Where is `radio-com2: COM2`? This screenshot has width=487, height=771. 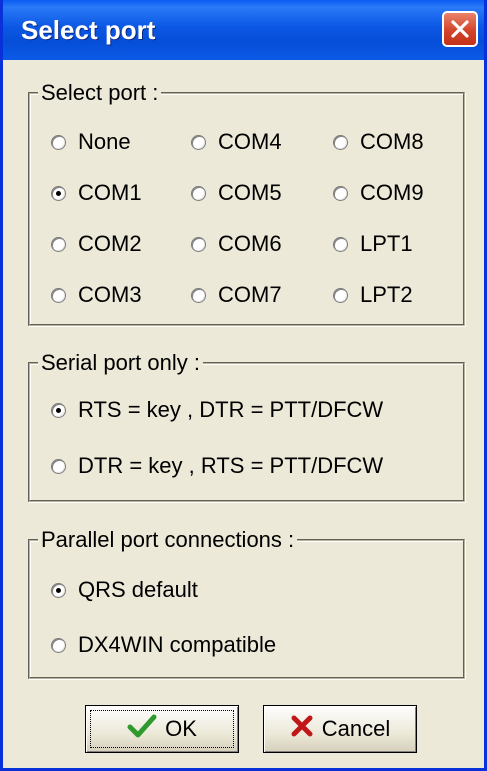 radio-com2: COM2 is located at coordinates (96, 244).